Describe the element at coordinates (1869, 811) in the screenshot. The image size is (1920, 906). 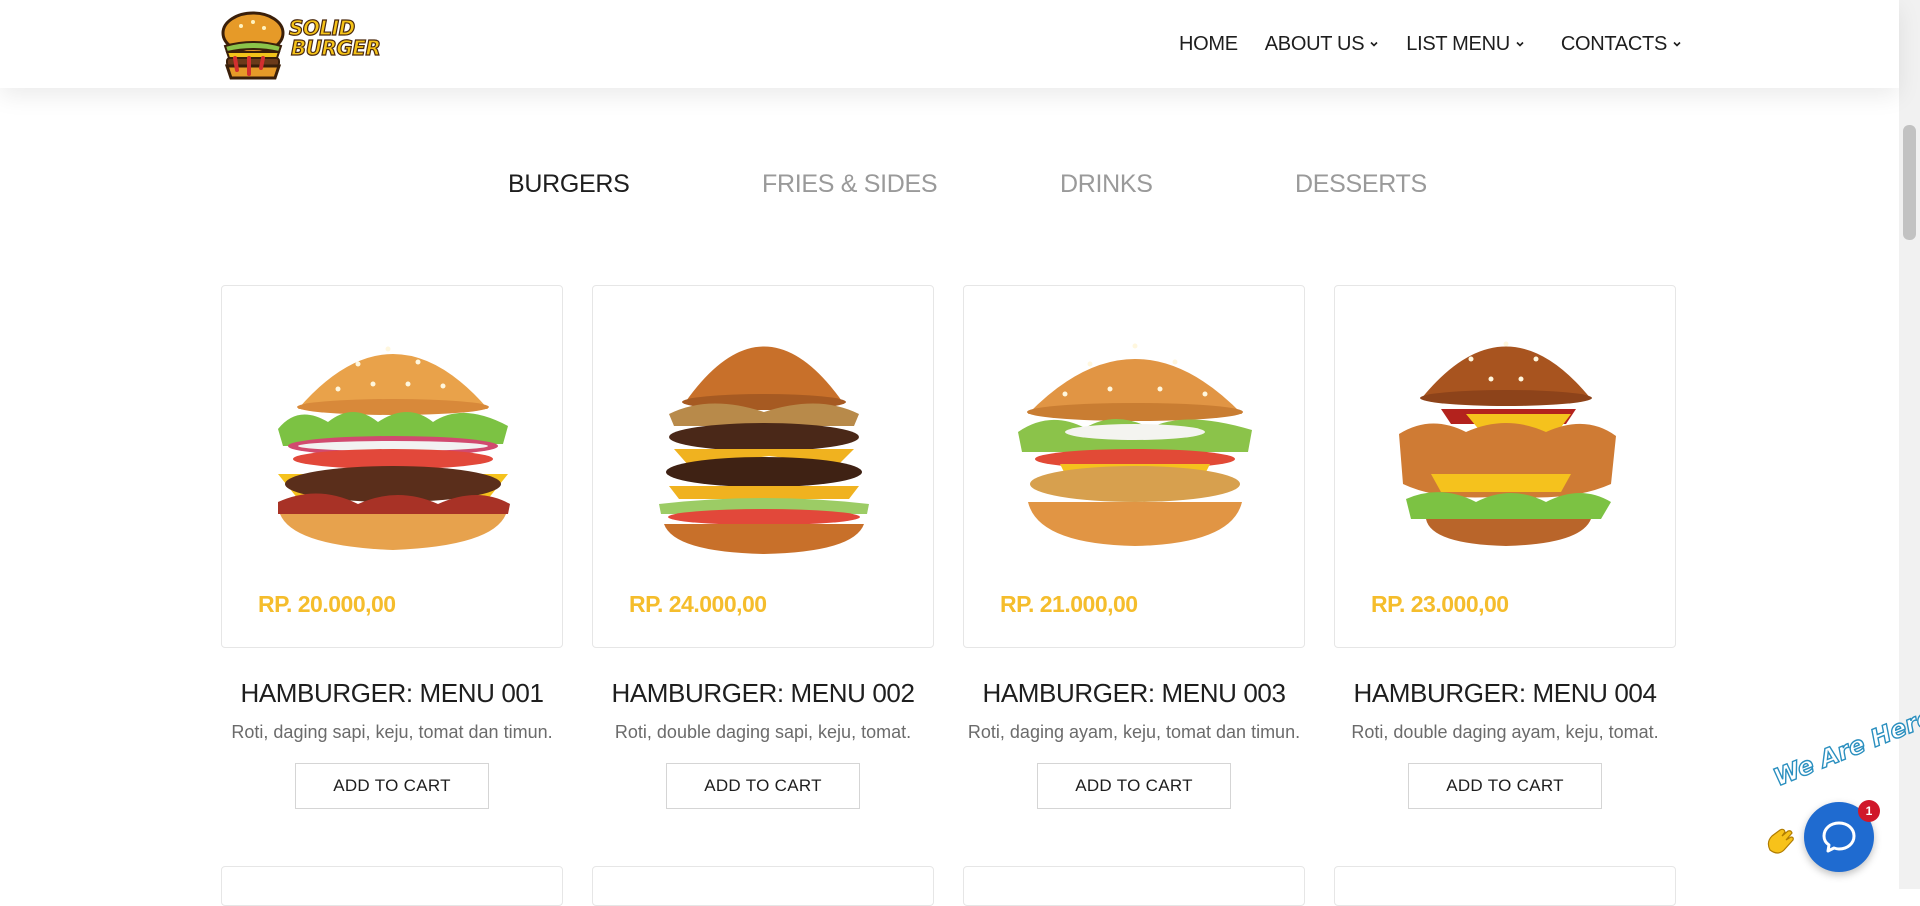
I see `chat-notification-badge: 1` at that location.